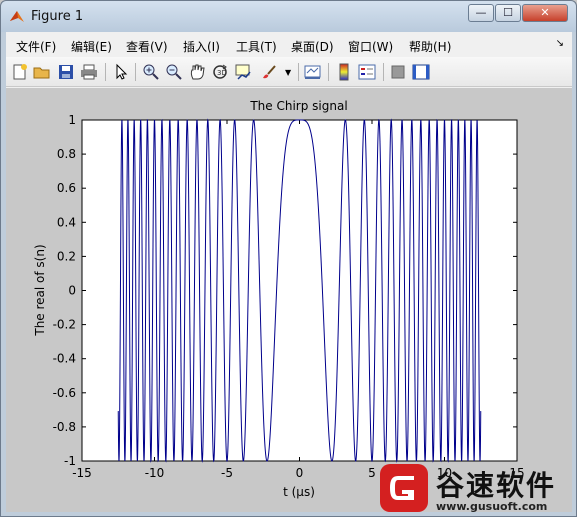  Describe the element at coordinates (72, 120) in the screenshot. I see `y-tick-label: 1` at that location.